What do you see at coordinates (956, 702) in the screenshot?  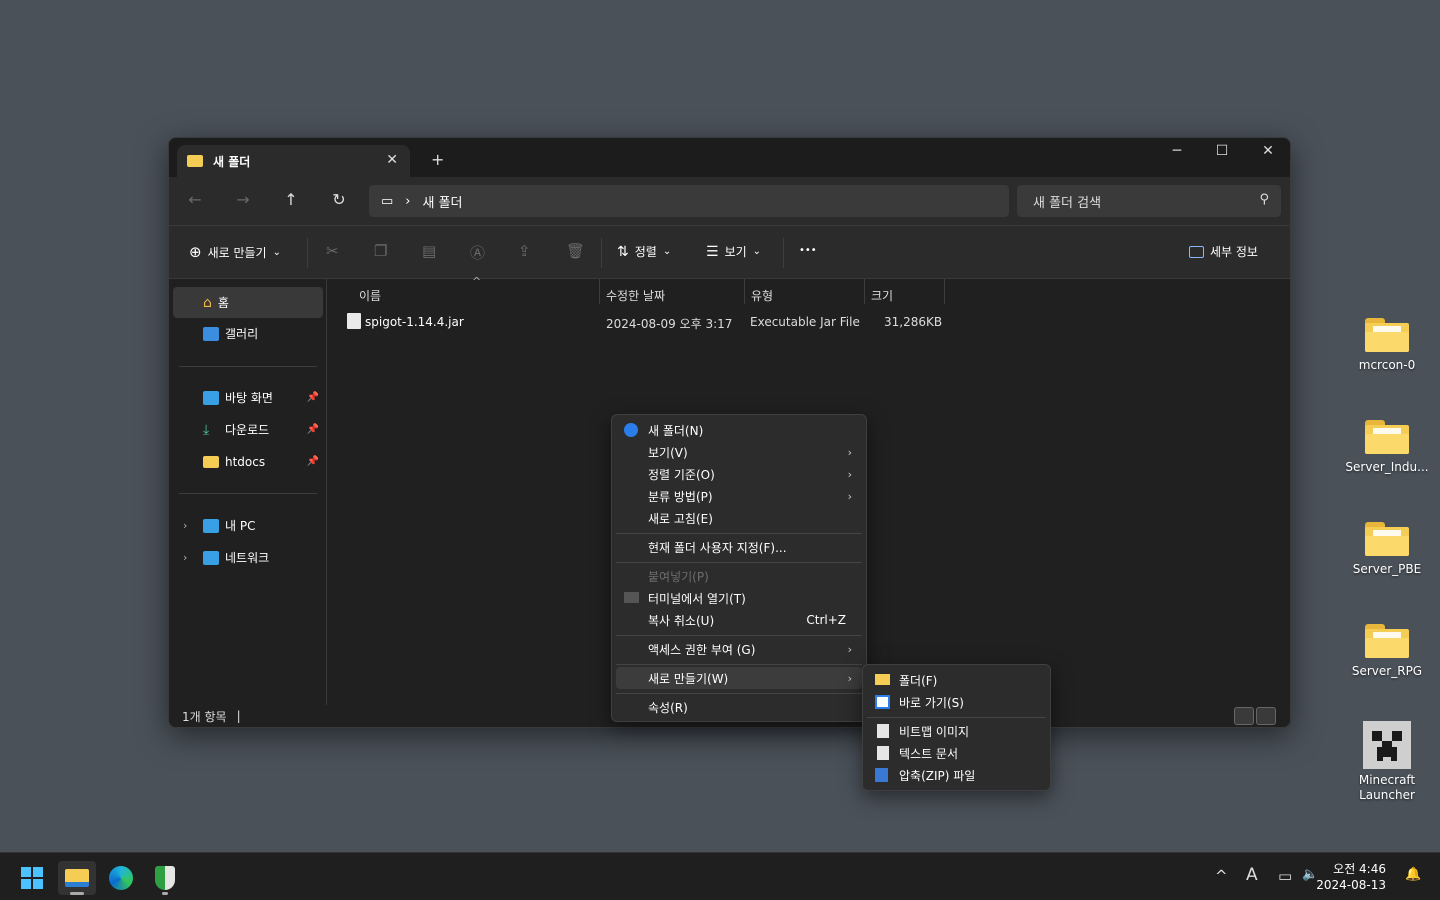 I see `submenu-item-shortcut: 바로 가기(S)` at bounding box center [956, 702].